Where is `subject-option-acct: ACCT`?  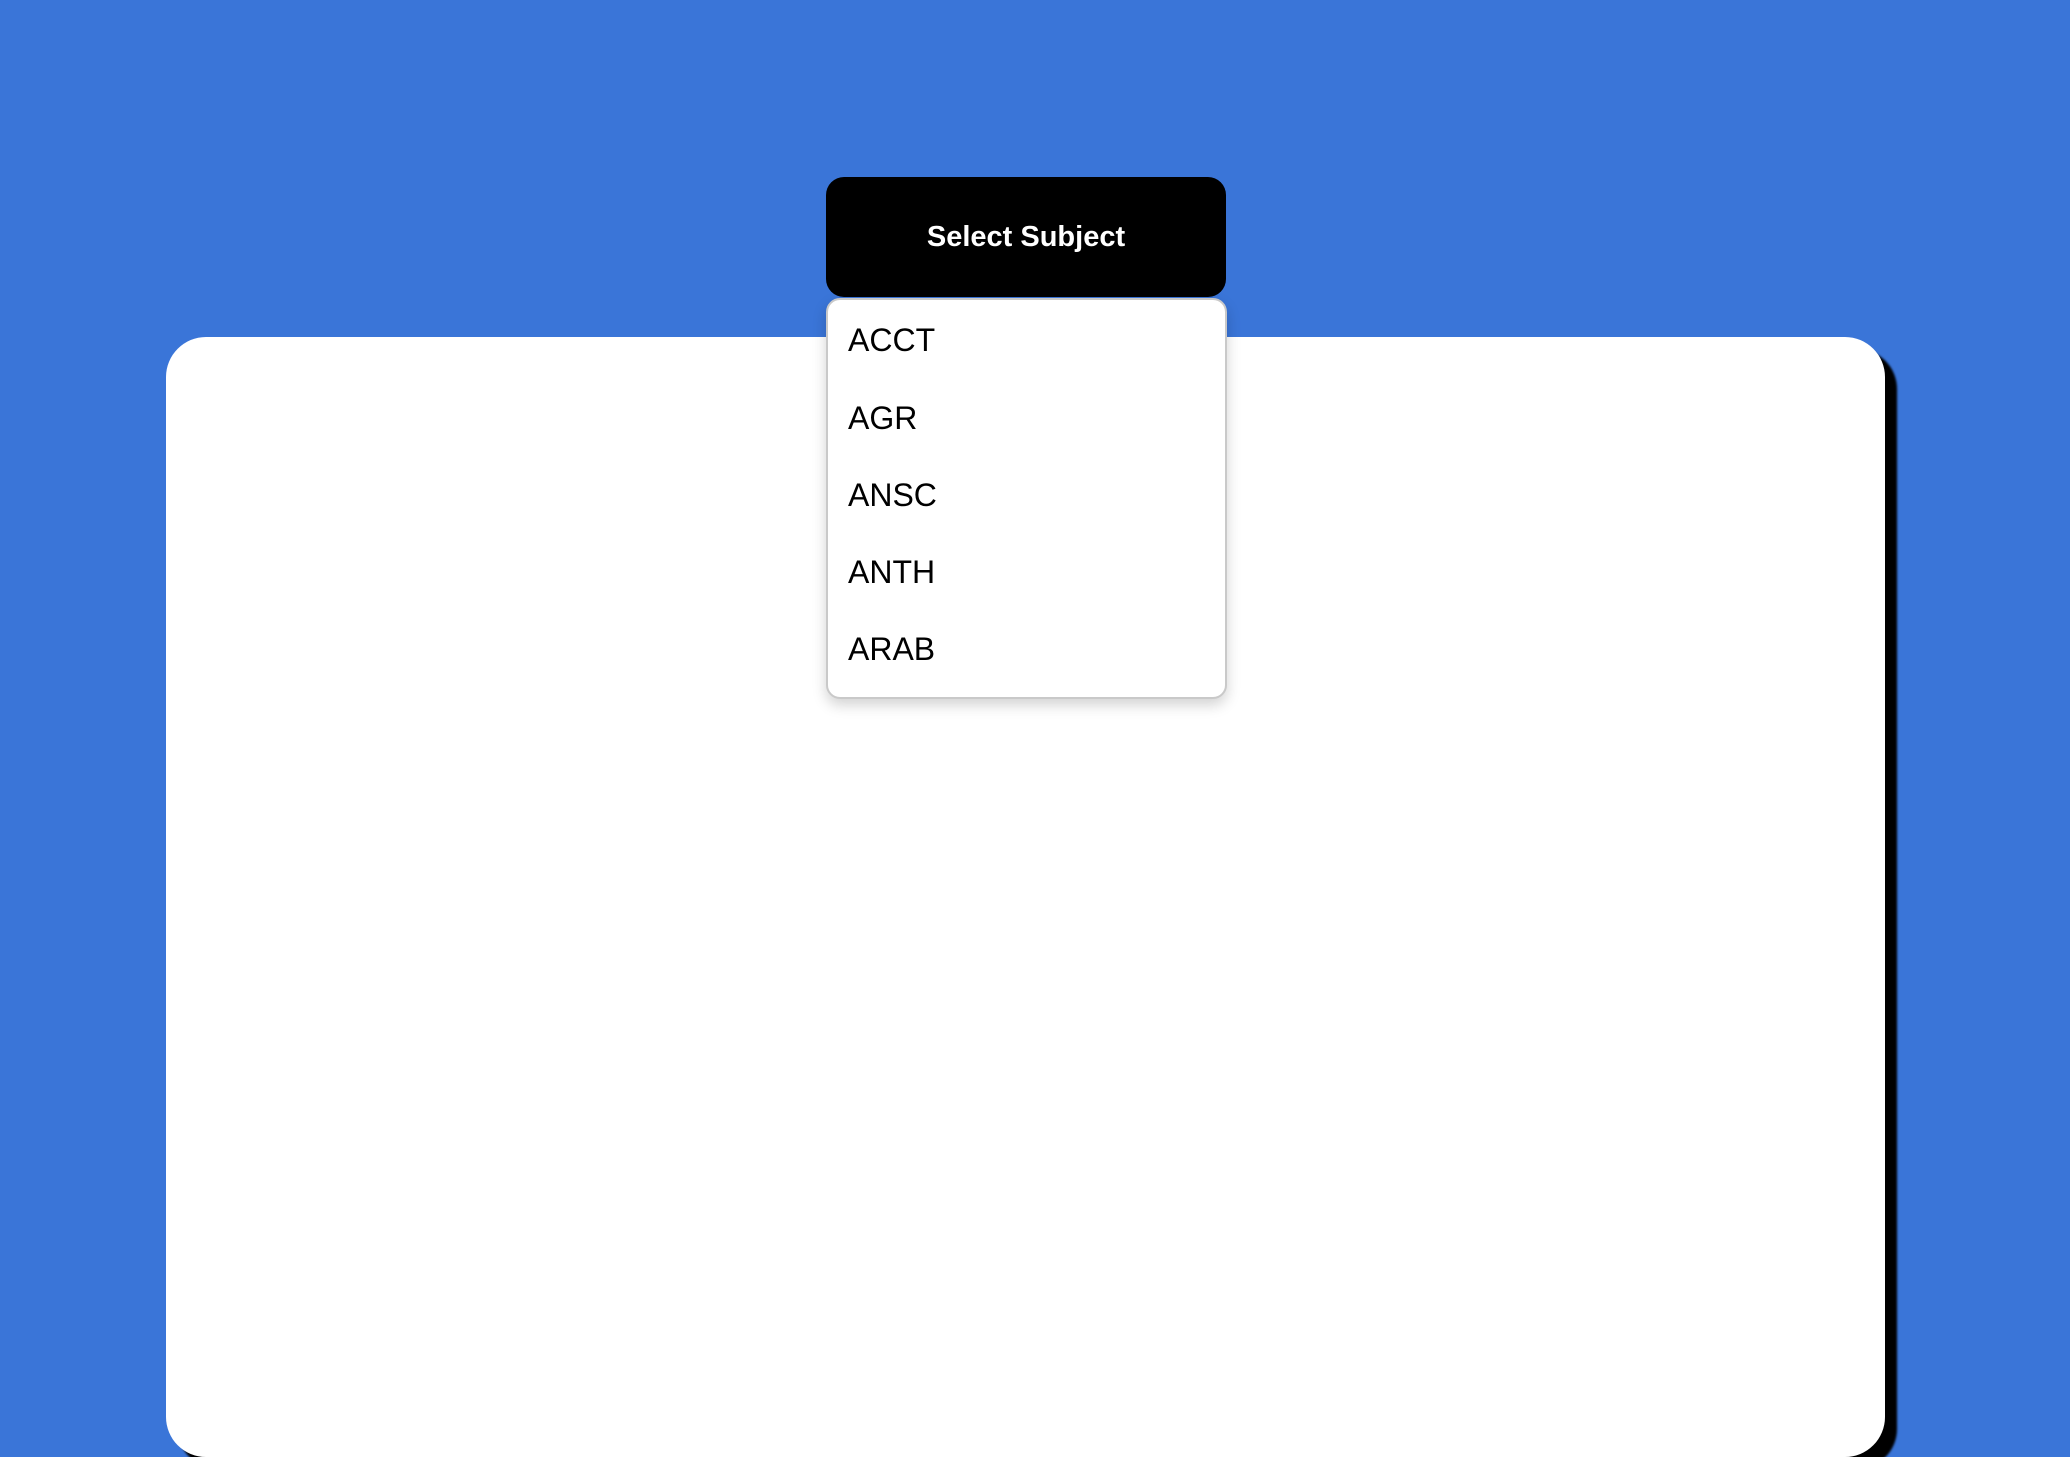 subject-option-acct: ACCT is located at coordinates (1026, 340).